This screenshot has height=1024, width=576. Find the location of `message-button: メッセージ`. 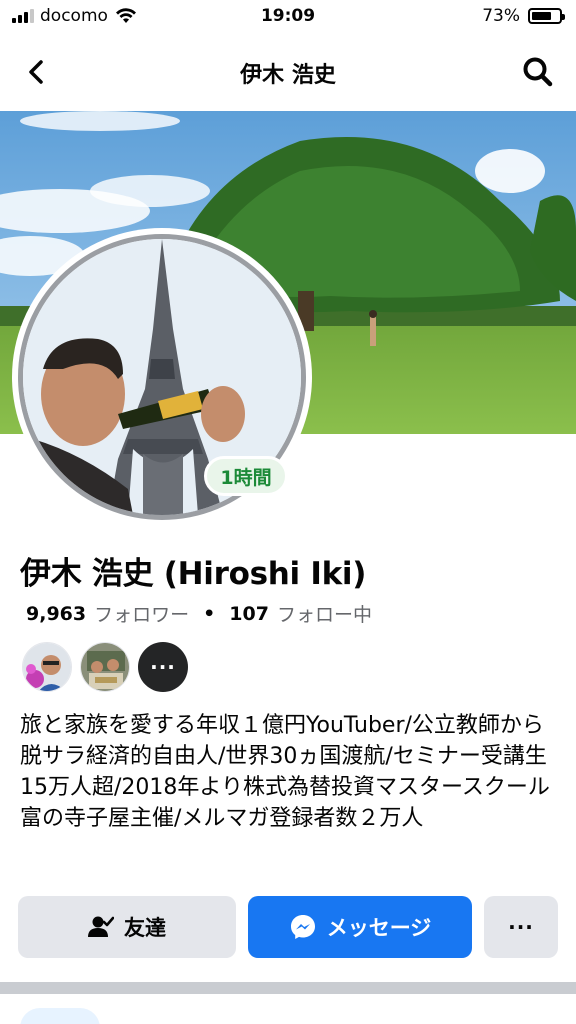

message-button: メッセージ is located at coordinates (360, 927).